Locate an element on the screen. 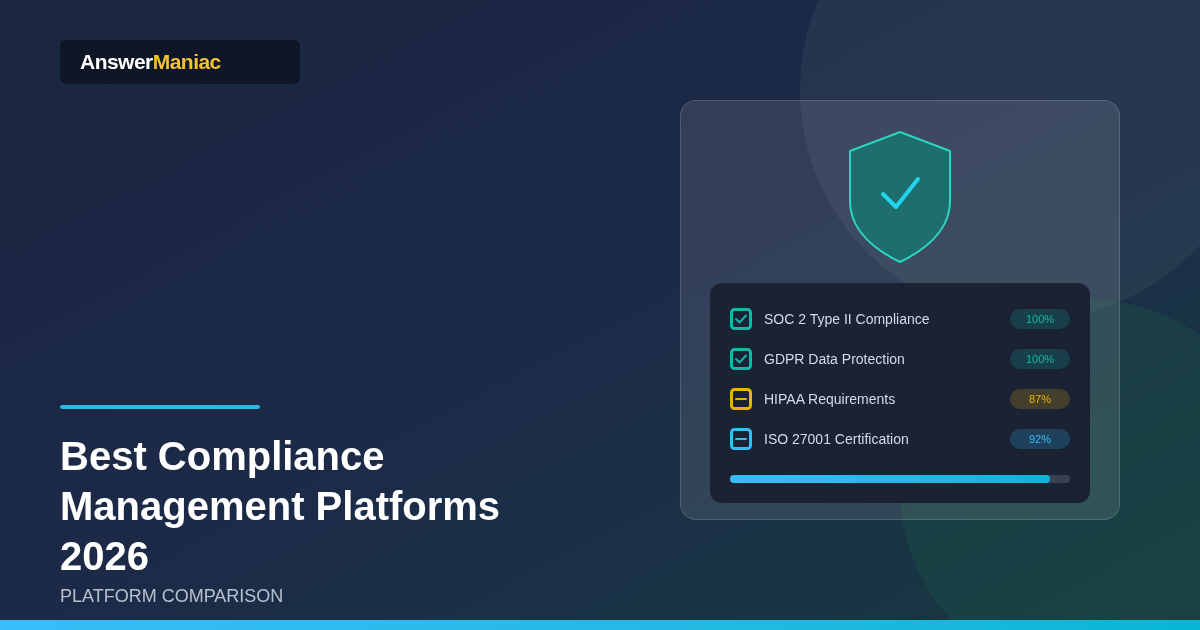  percent-pill: 87% is located at coordinates (1040, 399).